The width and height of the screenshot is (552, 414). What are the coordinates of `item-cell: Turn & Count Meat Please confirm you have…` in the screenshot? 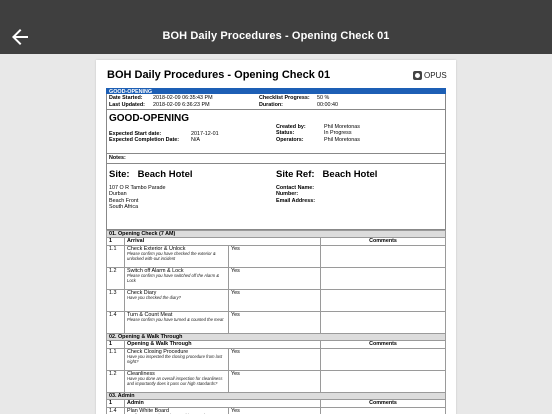 It's located at (176, 322).